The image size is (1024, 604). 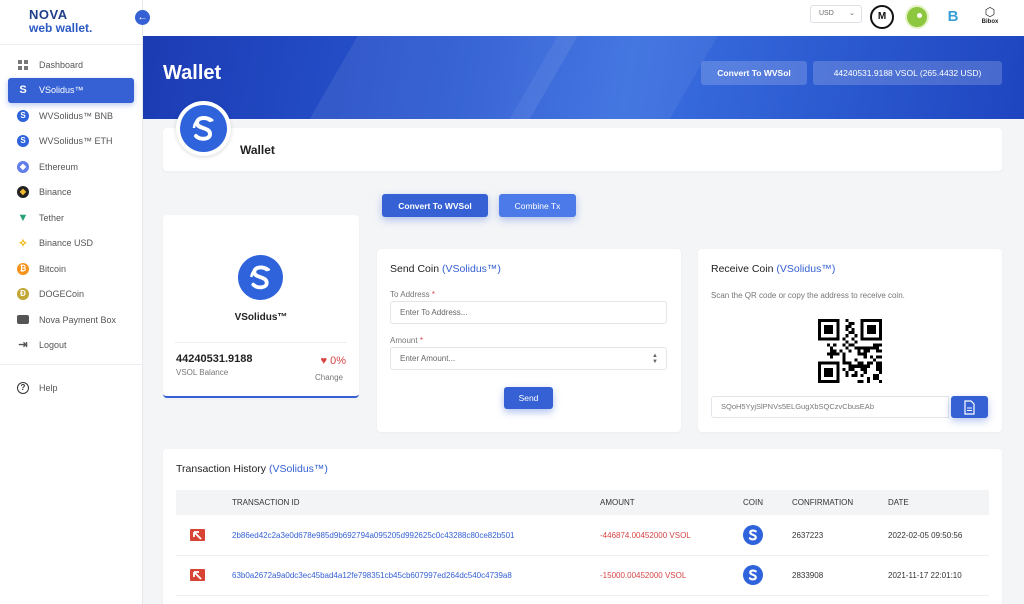 I want to click on sidebar-item-label: Binance, so click(x=55, y=192).